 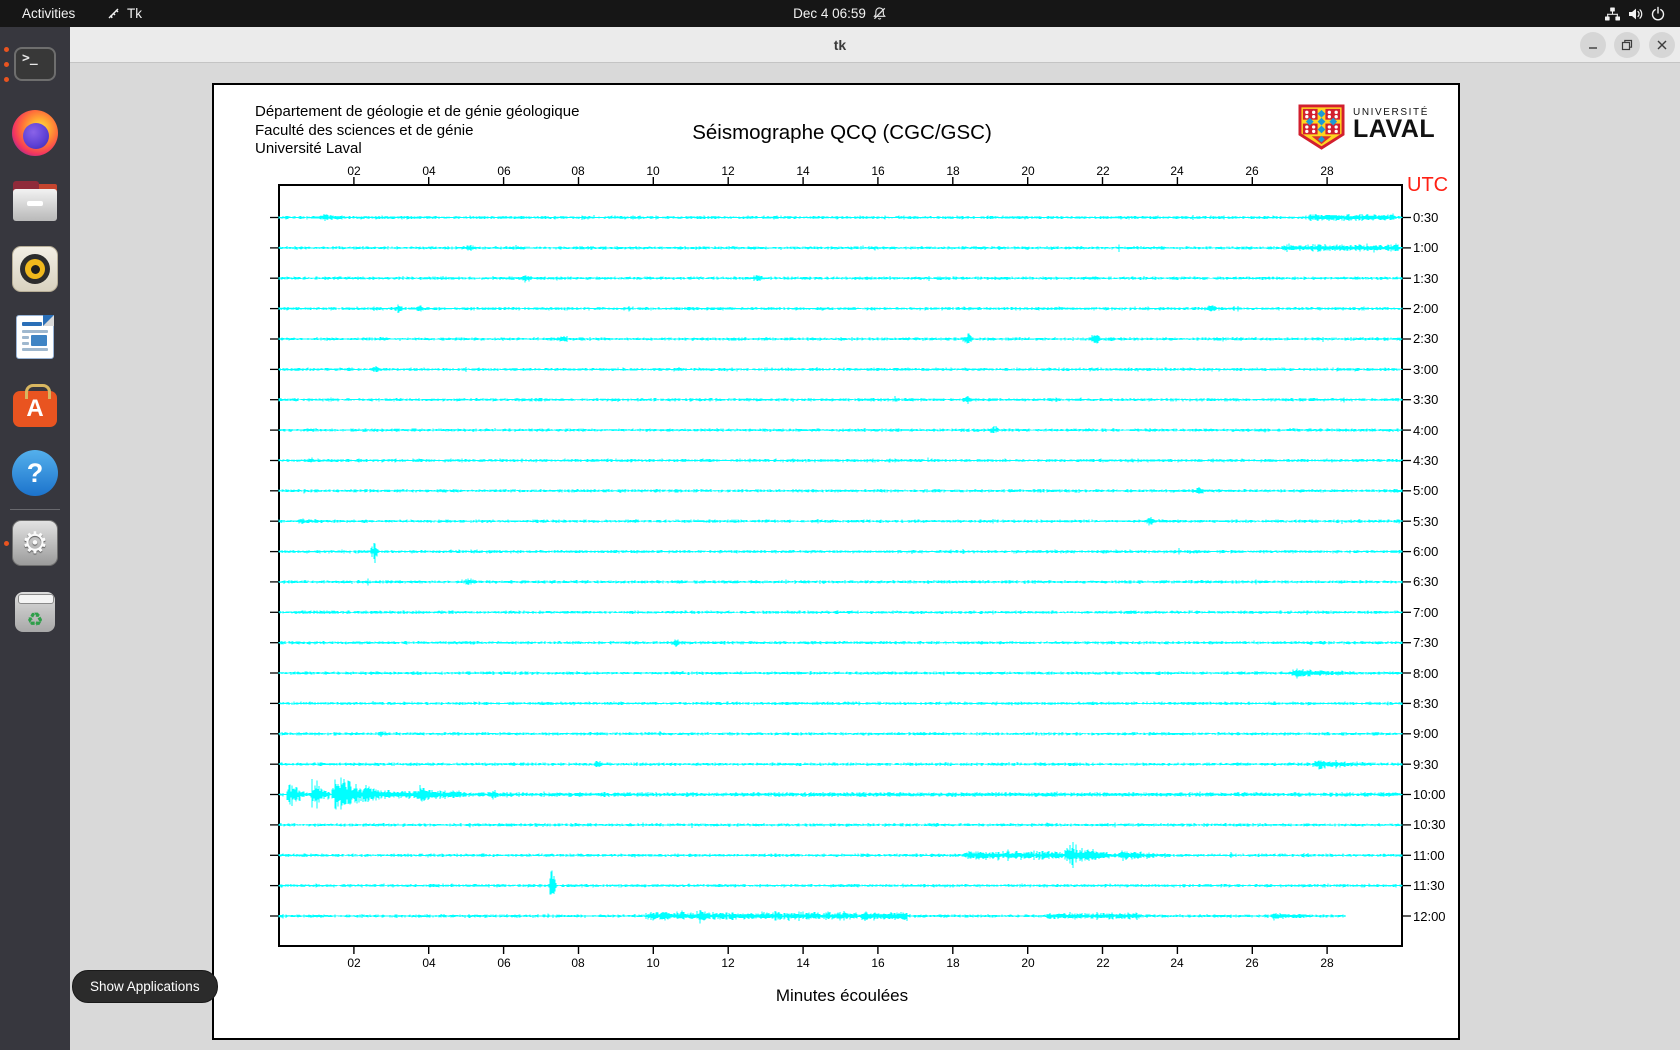 I want to click on utc-row-label: 4:30, so click(x=1426, y=460).